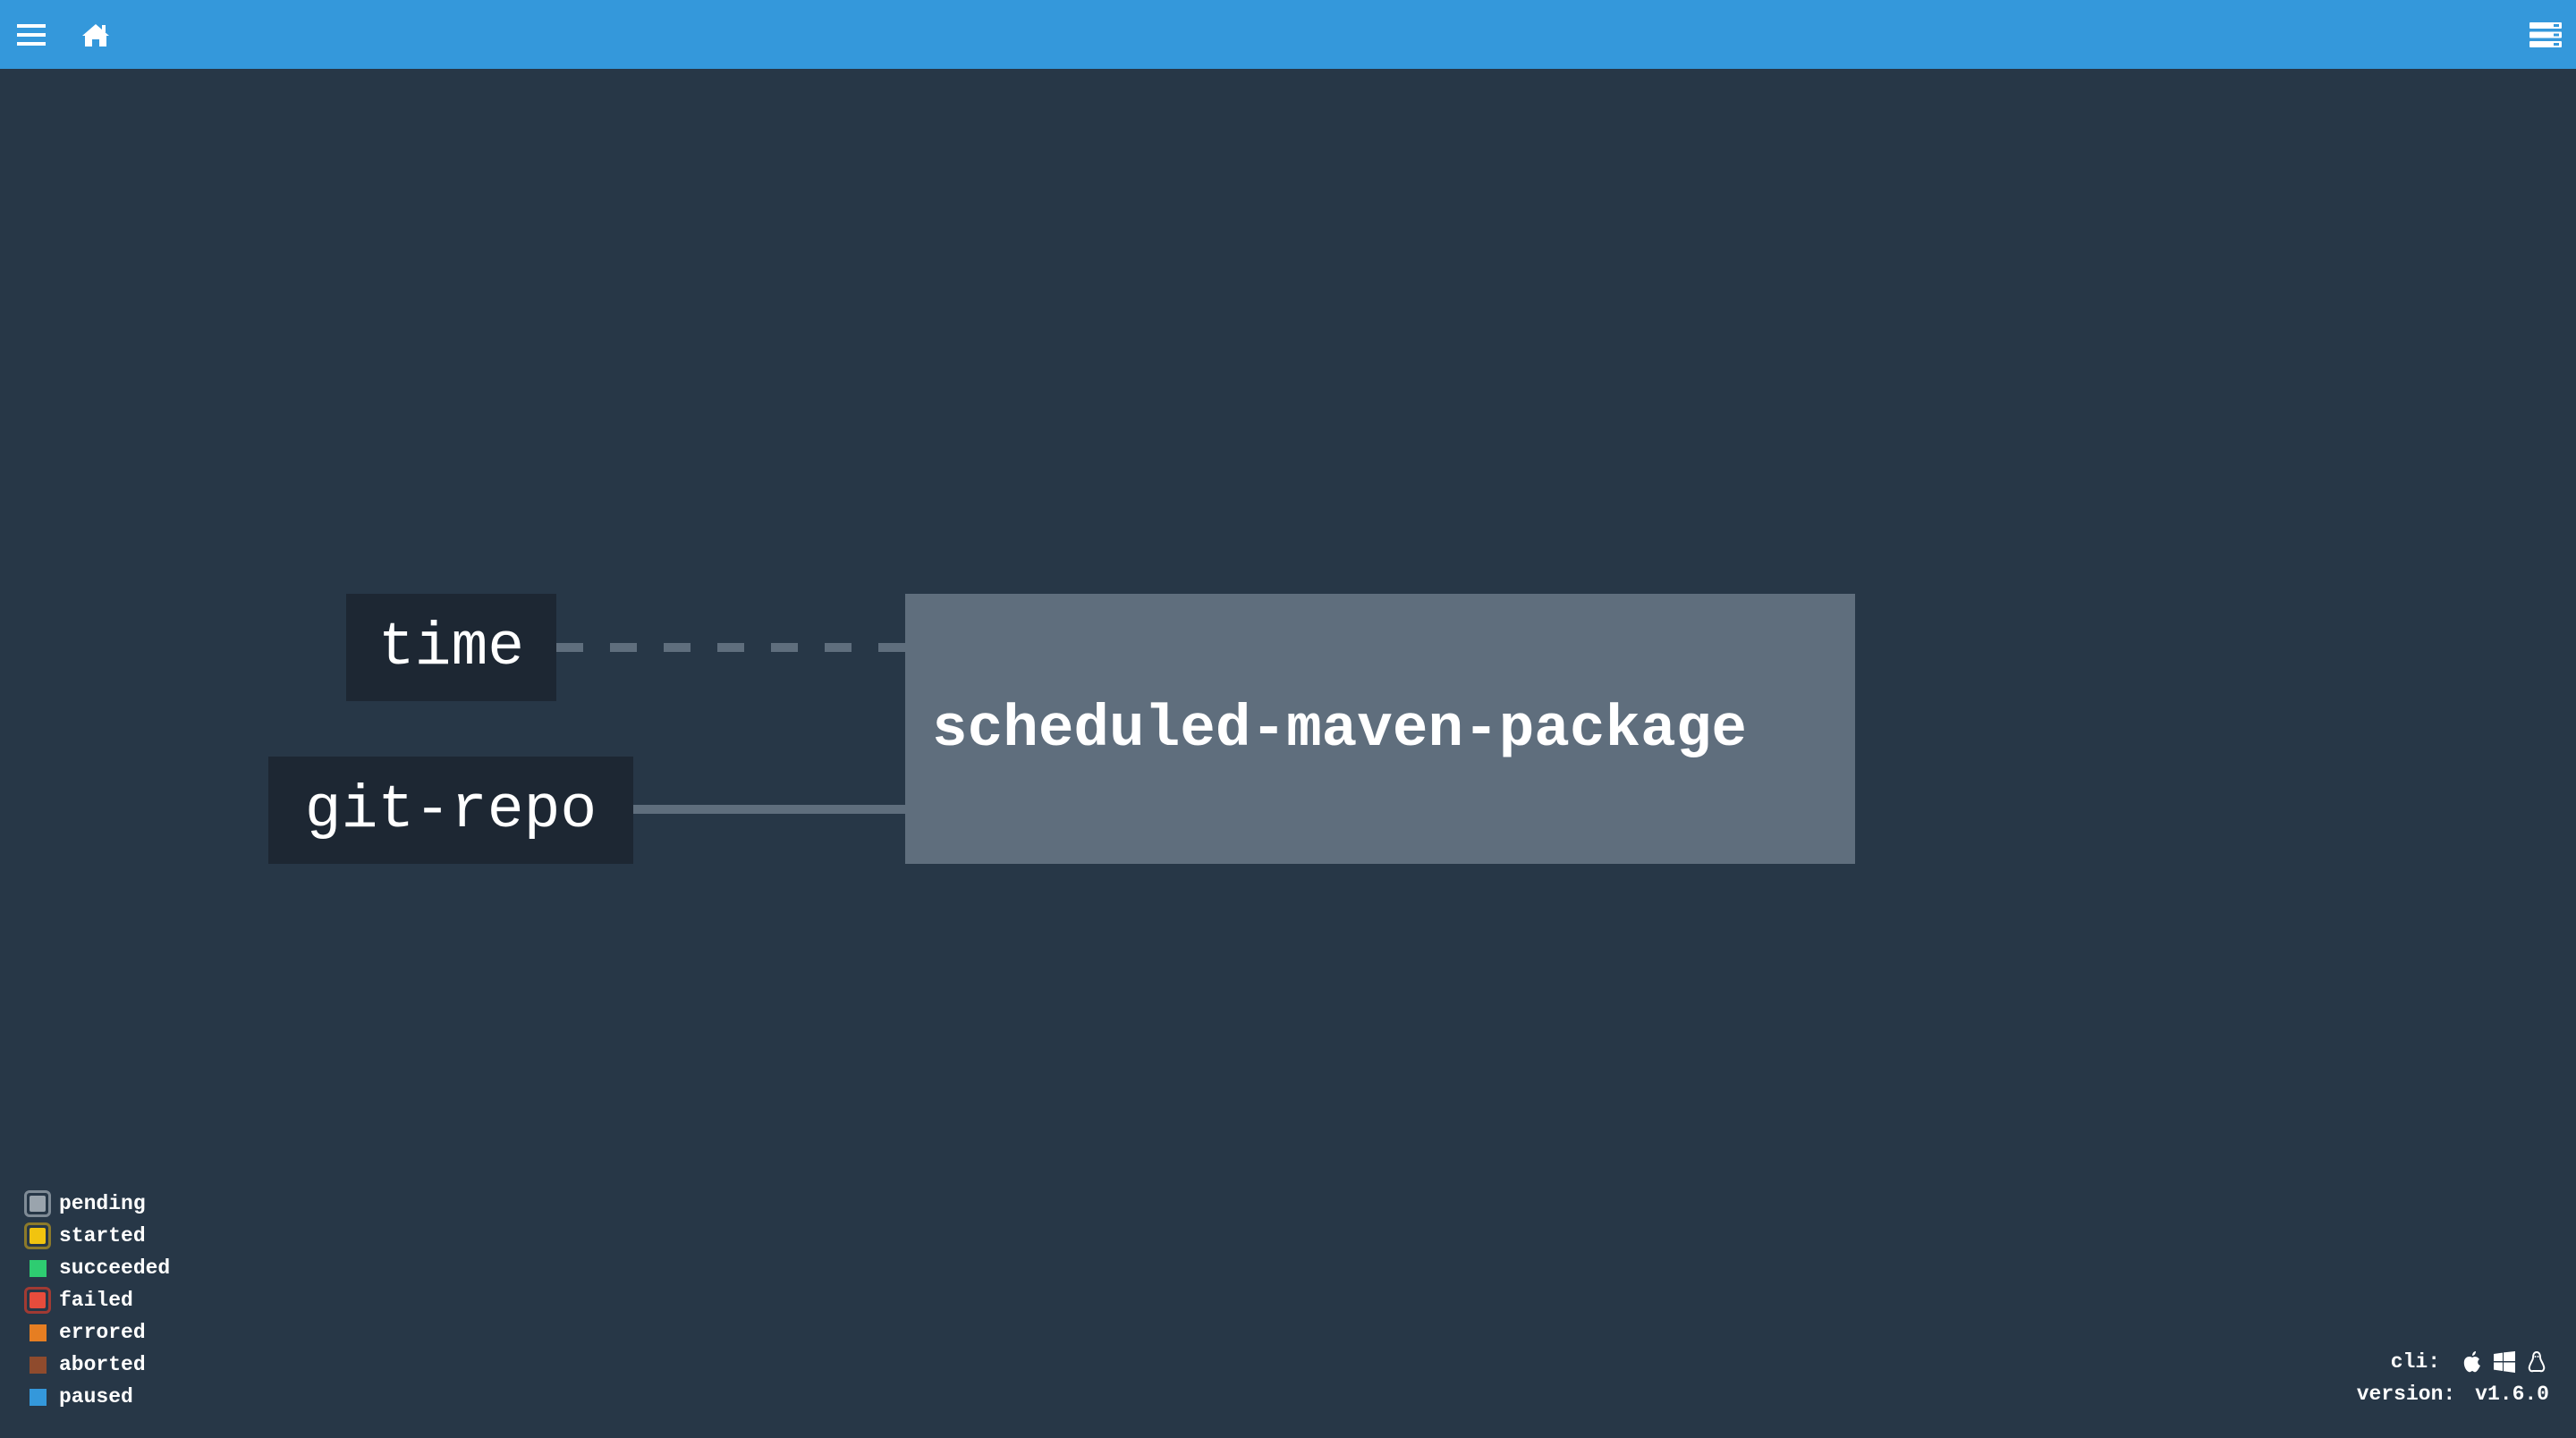 This screenshot has width=2576, height=1438. I want to click on legend-swatch-paused, so click(38, 1397).